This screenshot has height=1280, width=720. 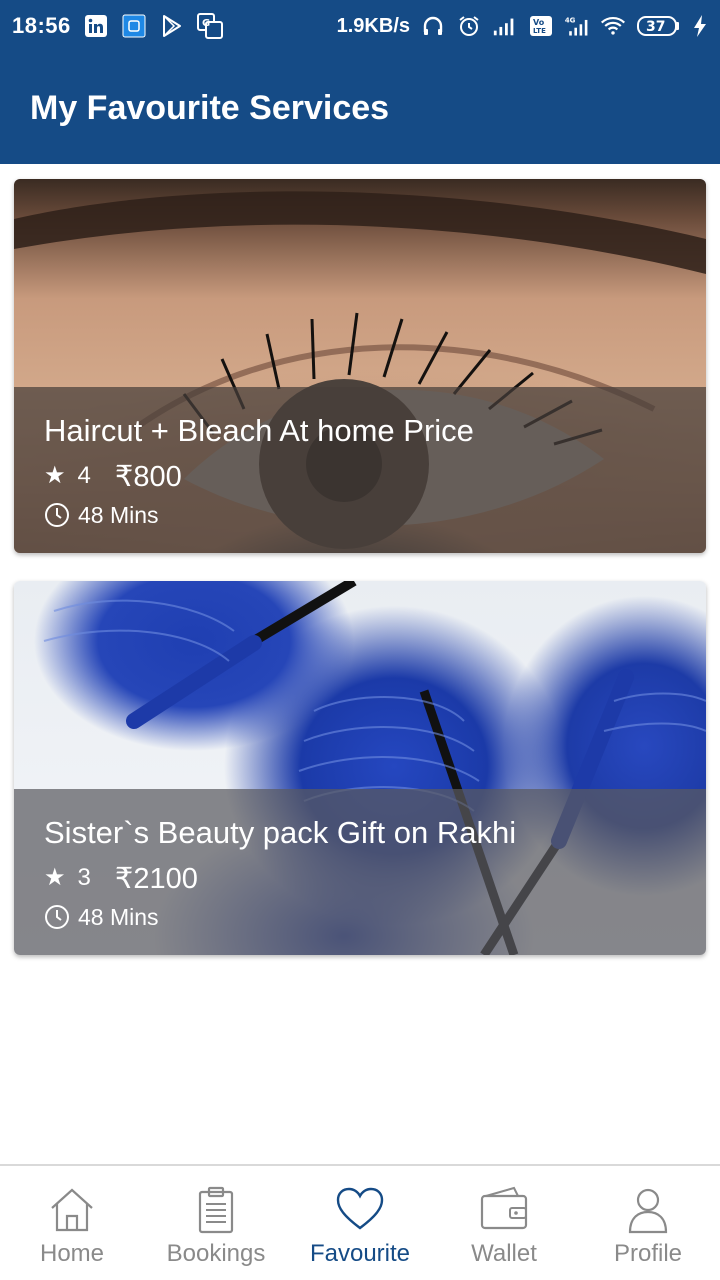 I want to click on 4g-signal-icon: 4G, so click(x=577, y=26).